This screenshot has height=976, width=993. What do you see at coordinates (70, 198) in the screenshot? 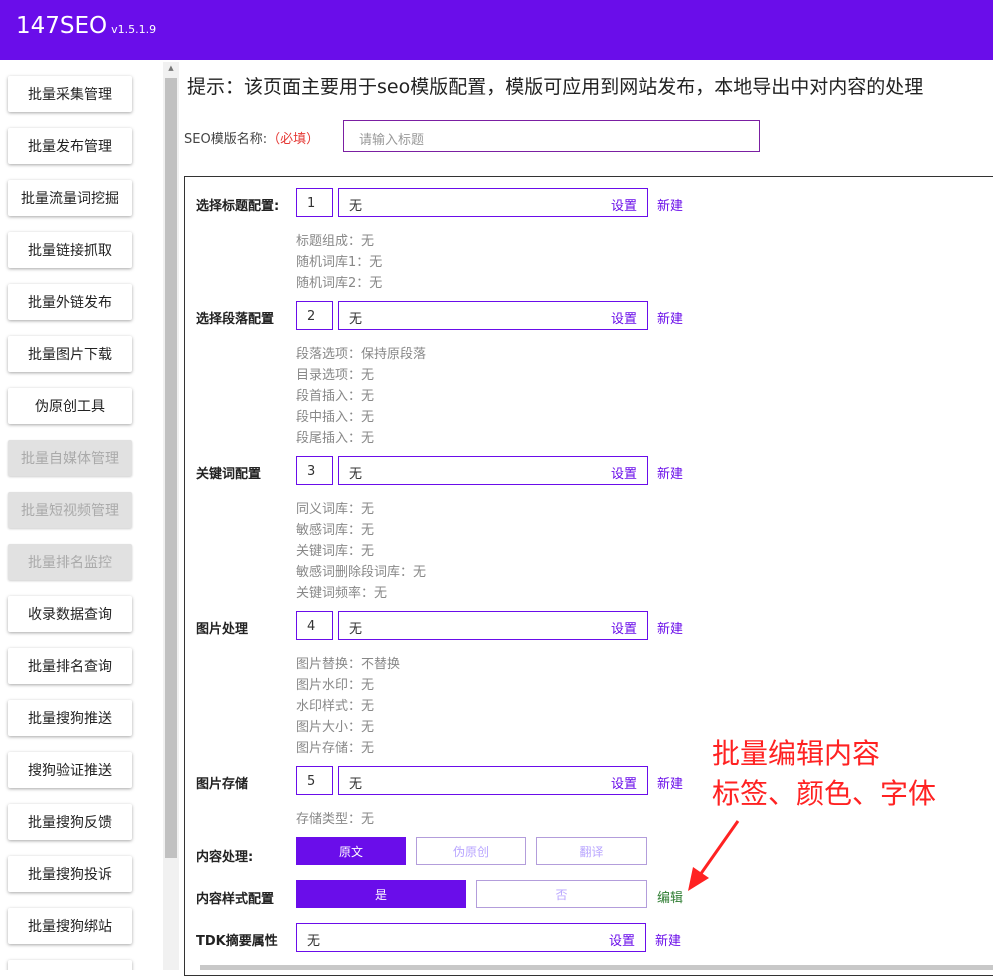
I see `sidebar-item-traffic-words: 批量流量词挖掘` at bounding box center [70, 198].